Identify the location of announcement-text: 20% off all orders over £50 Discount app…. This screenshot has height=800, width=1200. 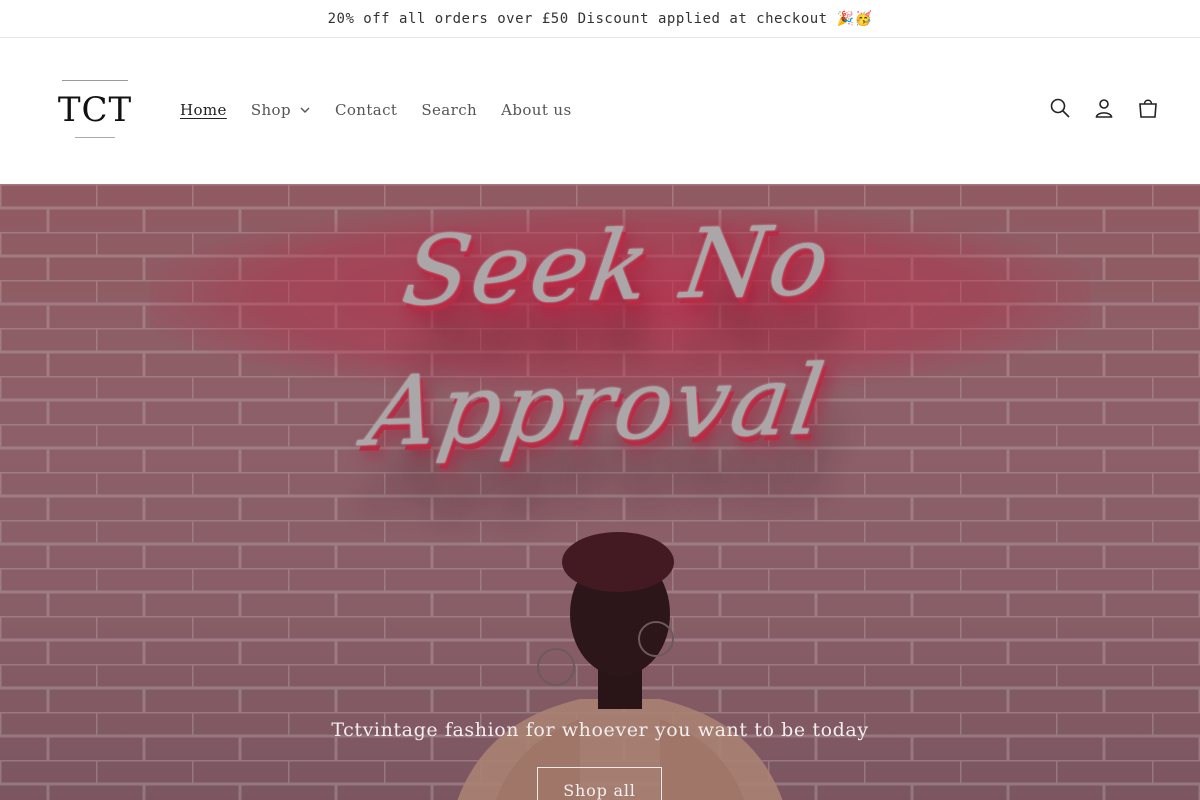
(600, 18).